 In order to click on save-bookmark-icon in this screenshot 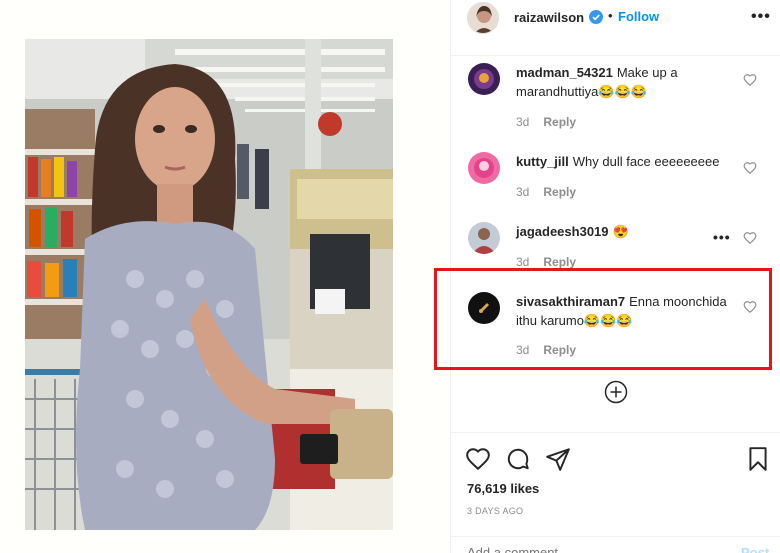, I will do `click(758, 459)`.